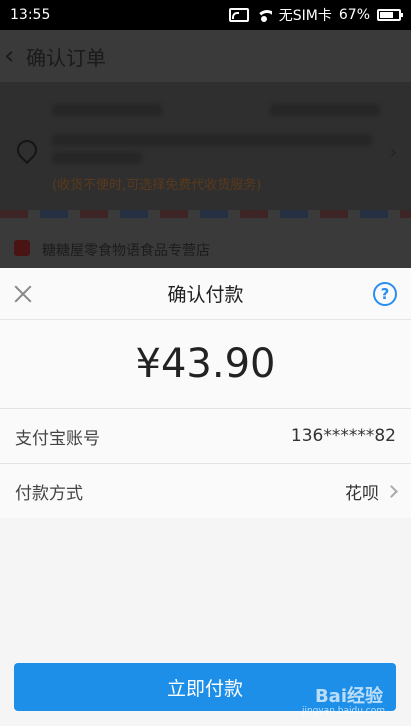 The width and height of the screenshot is (411, 726). I want to click on payment-amount: ¥43.90, so click(205, 364).